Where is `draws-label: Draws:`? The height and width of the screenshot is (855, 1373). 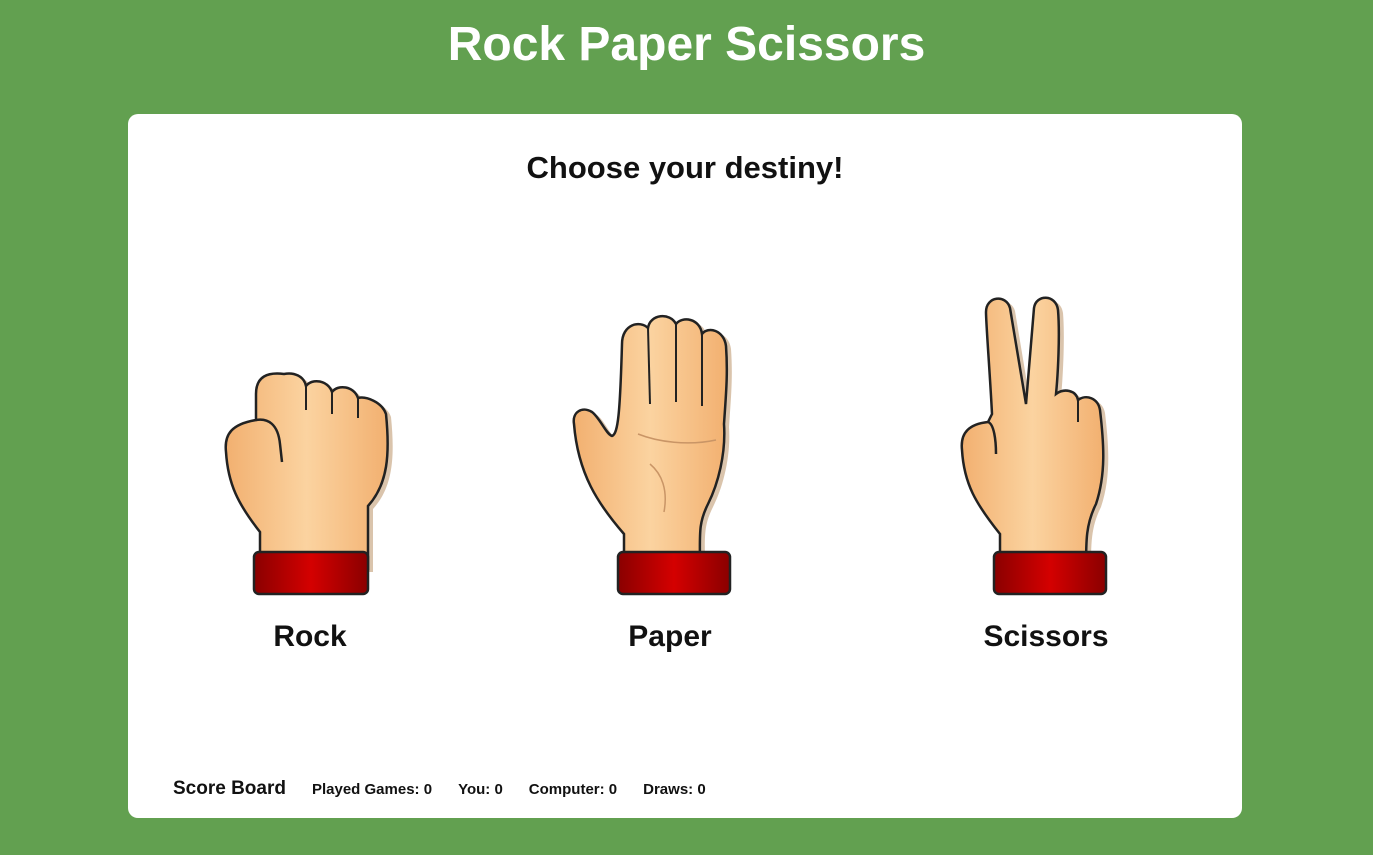 draws-label: Draws: is located at coordinates (668, 789).